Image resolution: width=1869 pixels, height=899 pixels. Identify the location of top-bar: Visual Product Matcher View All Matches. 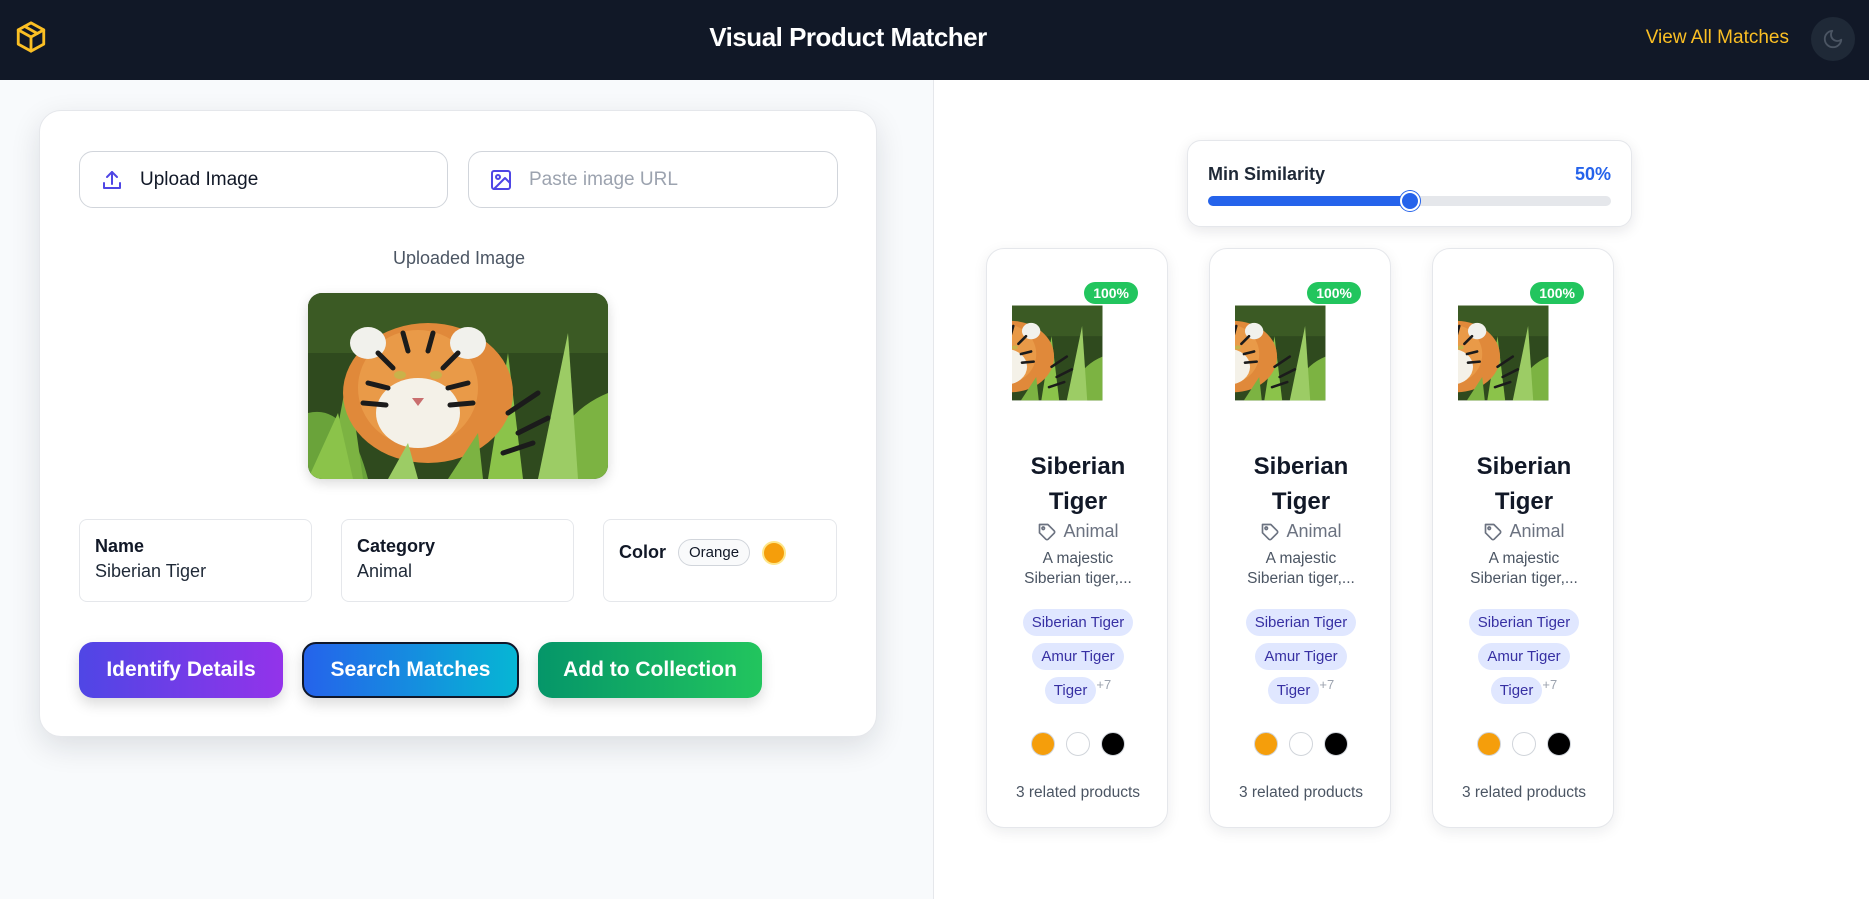
(934, 40).